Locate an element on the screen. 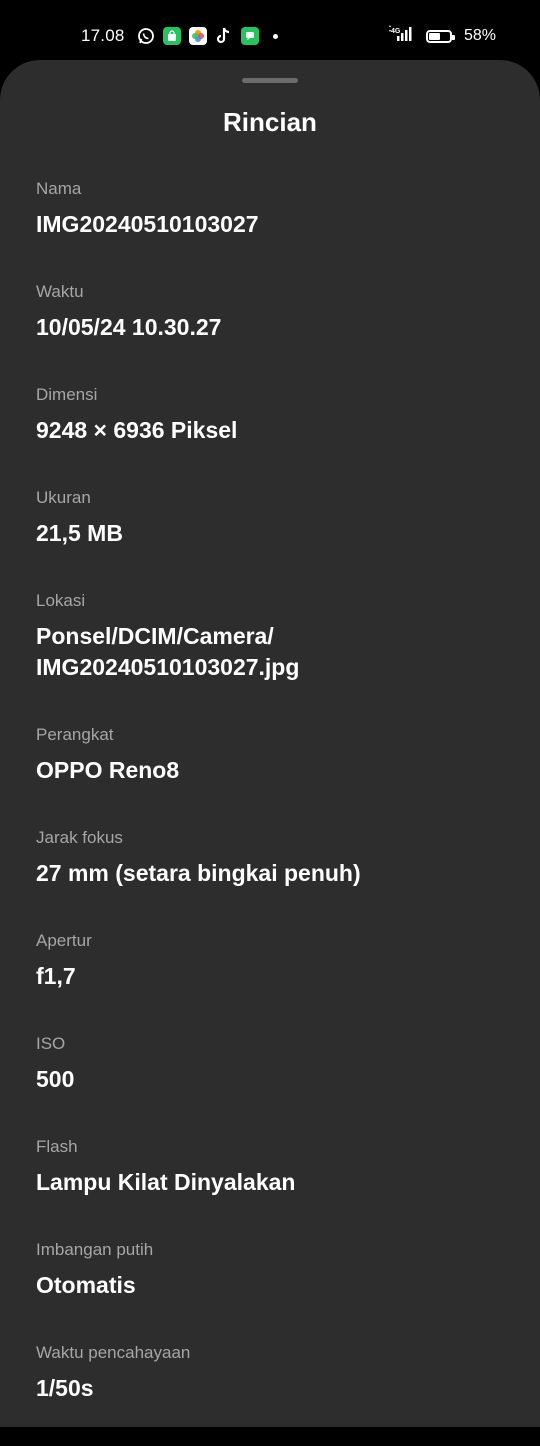 The height and width of the screenshot is (1446, 540). detail-value: 9248 × 6936 Piksel is located at coordinates (137, 430).